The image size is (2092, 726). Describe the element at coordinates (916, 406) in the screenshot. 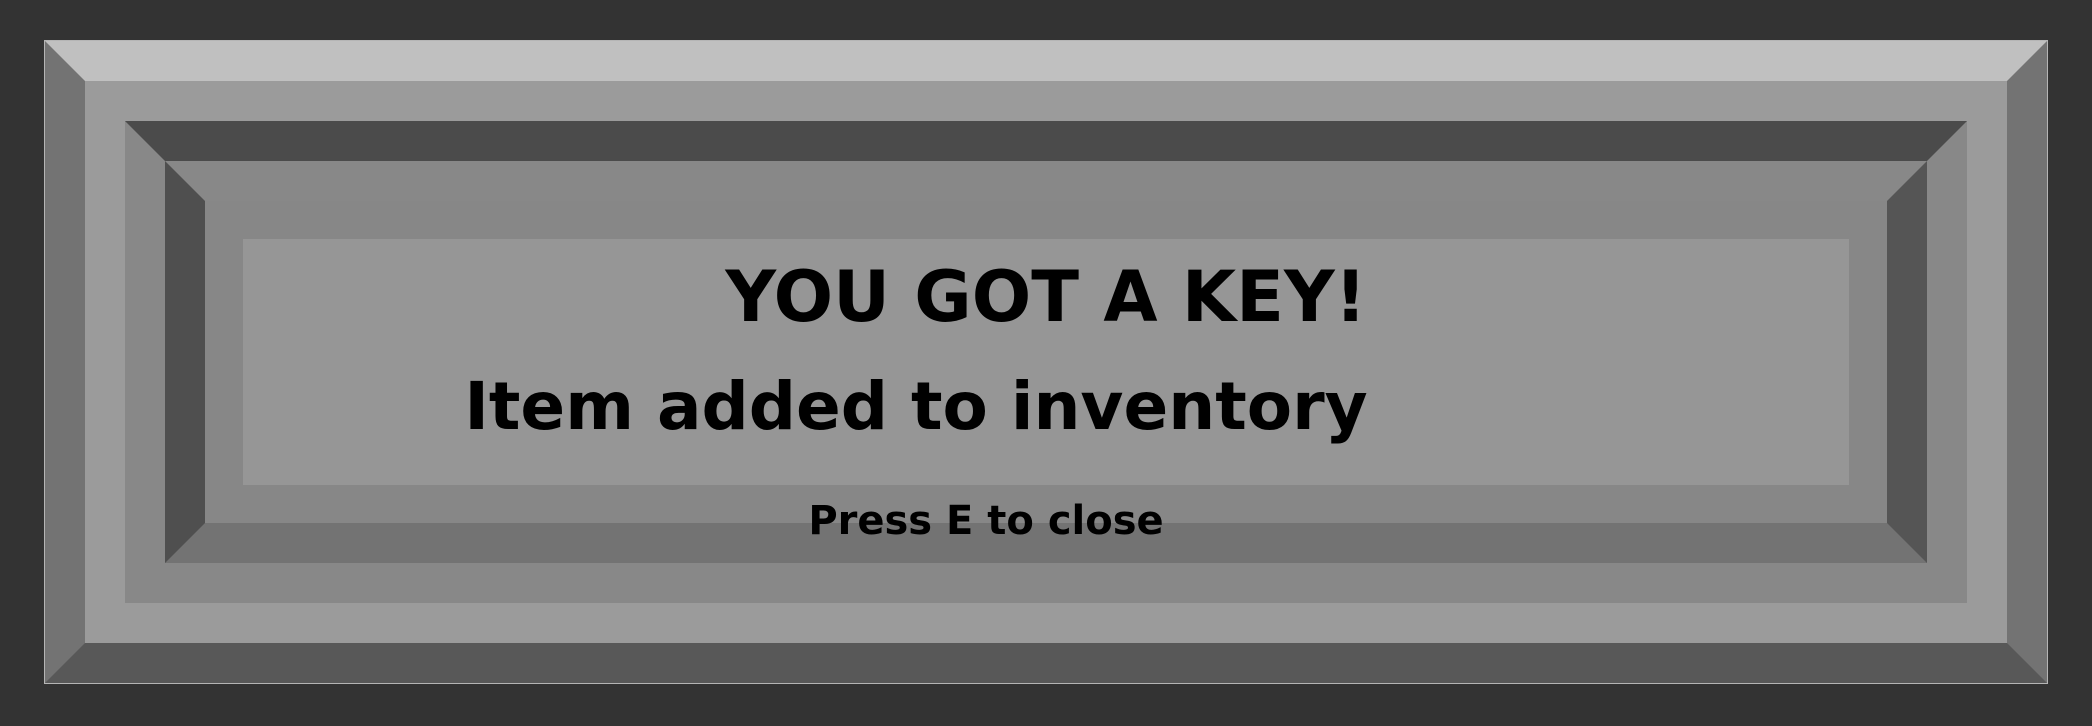

I see `popup-message: Item added to inventory` at that location.